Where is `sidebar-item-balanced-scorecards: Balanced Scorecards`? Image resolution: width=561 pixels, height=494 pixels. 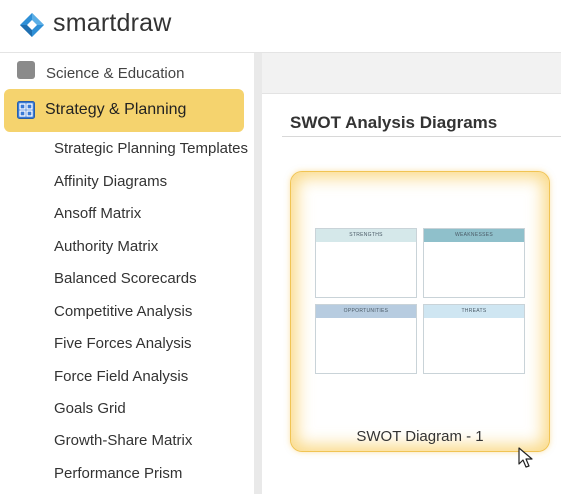 sidebar-item-balanced-scorecards: Balanced Scorecards is located at coordinates (125, 278).